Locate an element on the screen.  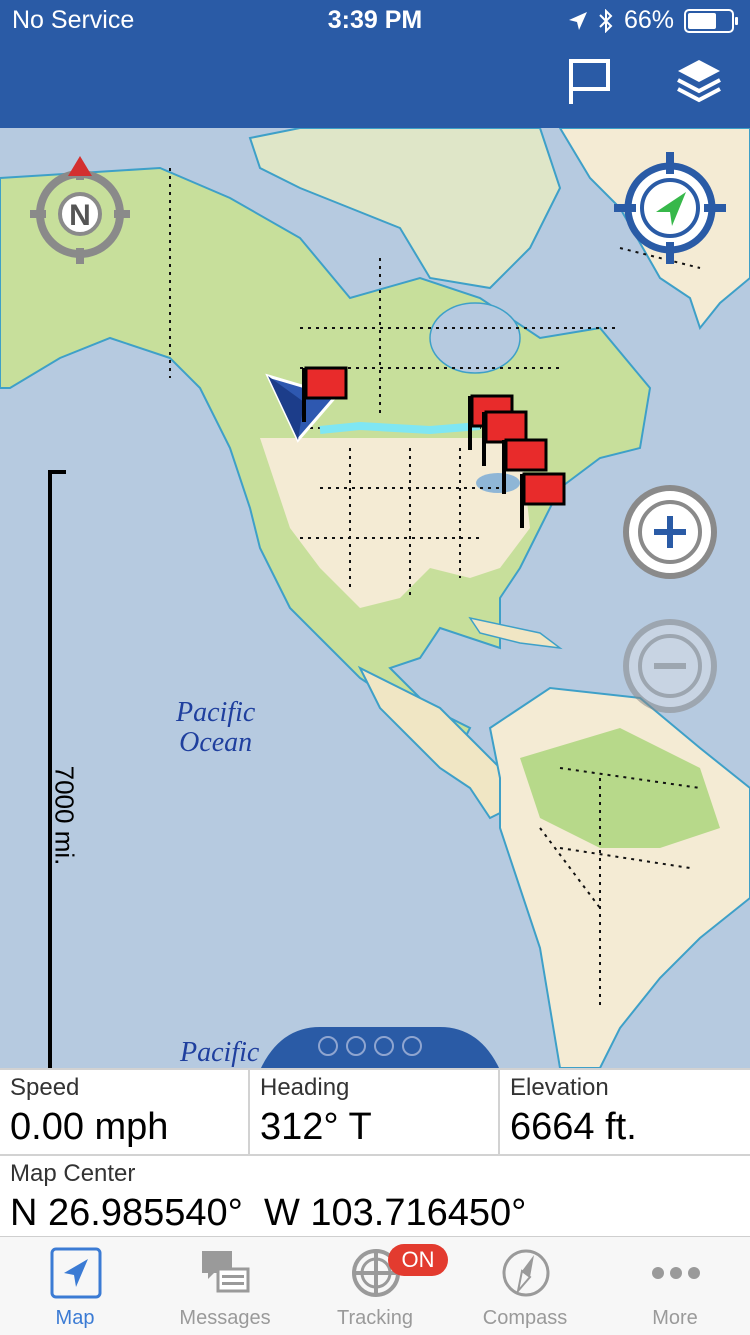
heading-cell: Heading 312° T is located at coordinates (375, 1112).